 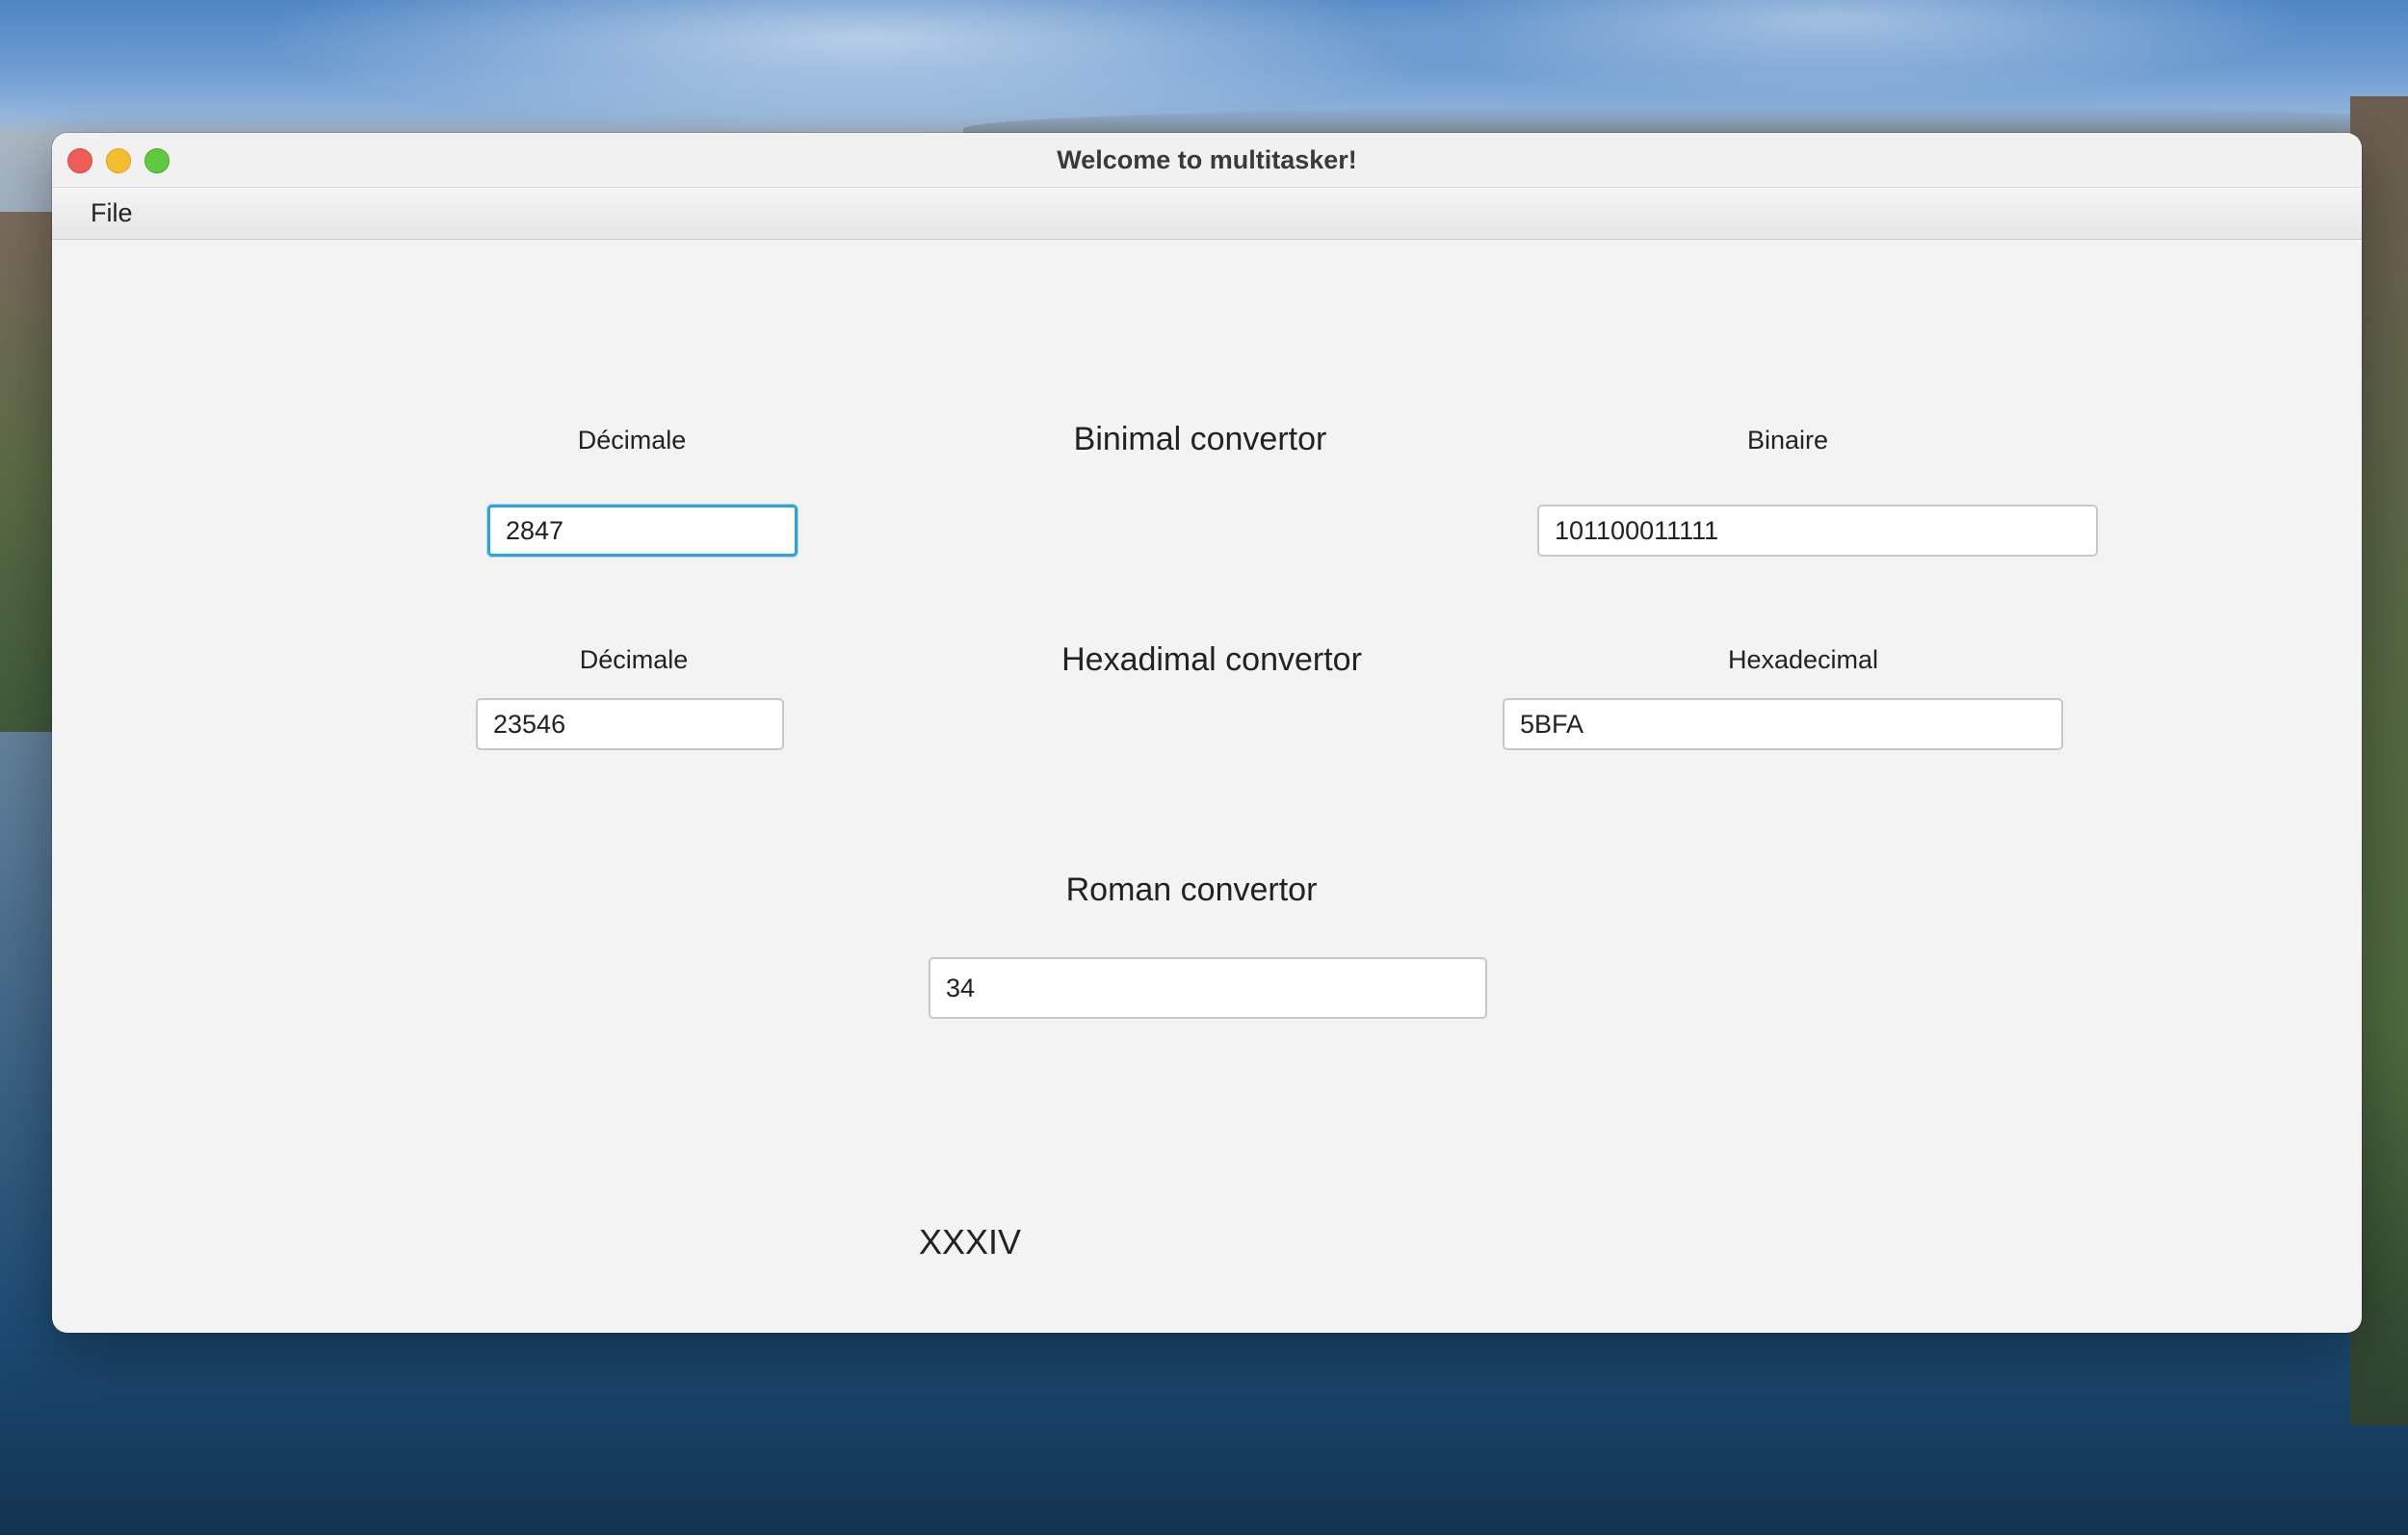 I want to click on binary-decimal-input, so click(x=642, y=531).